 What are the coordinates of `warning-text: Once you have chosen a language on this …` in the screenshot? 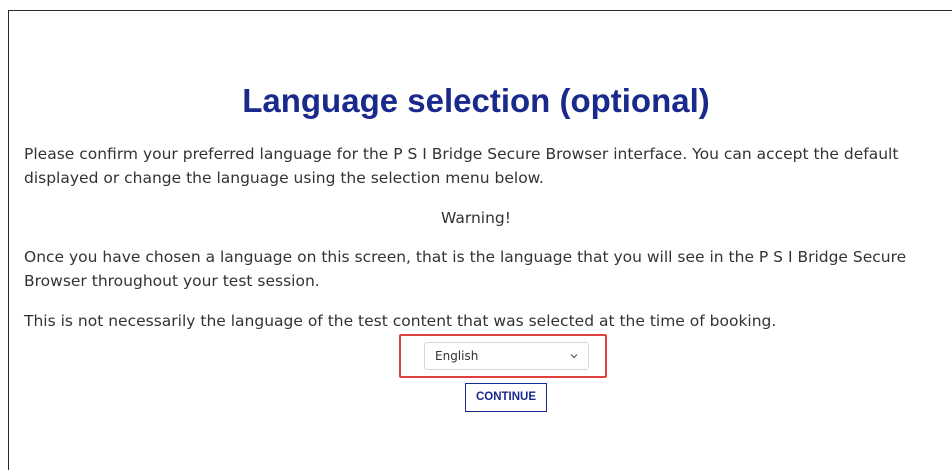 It's located at (465, 269).